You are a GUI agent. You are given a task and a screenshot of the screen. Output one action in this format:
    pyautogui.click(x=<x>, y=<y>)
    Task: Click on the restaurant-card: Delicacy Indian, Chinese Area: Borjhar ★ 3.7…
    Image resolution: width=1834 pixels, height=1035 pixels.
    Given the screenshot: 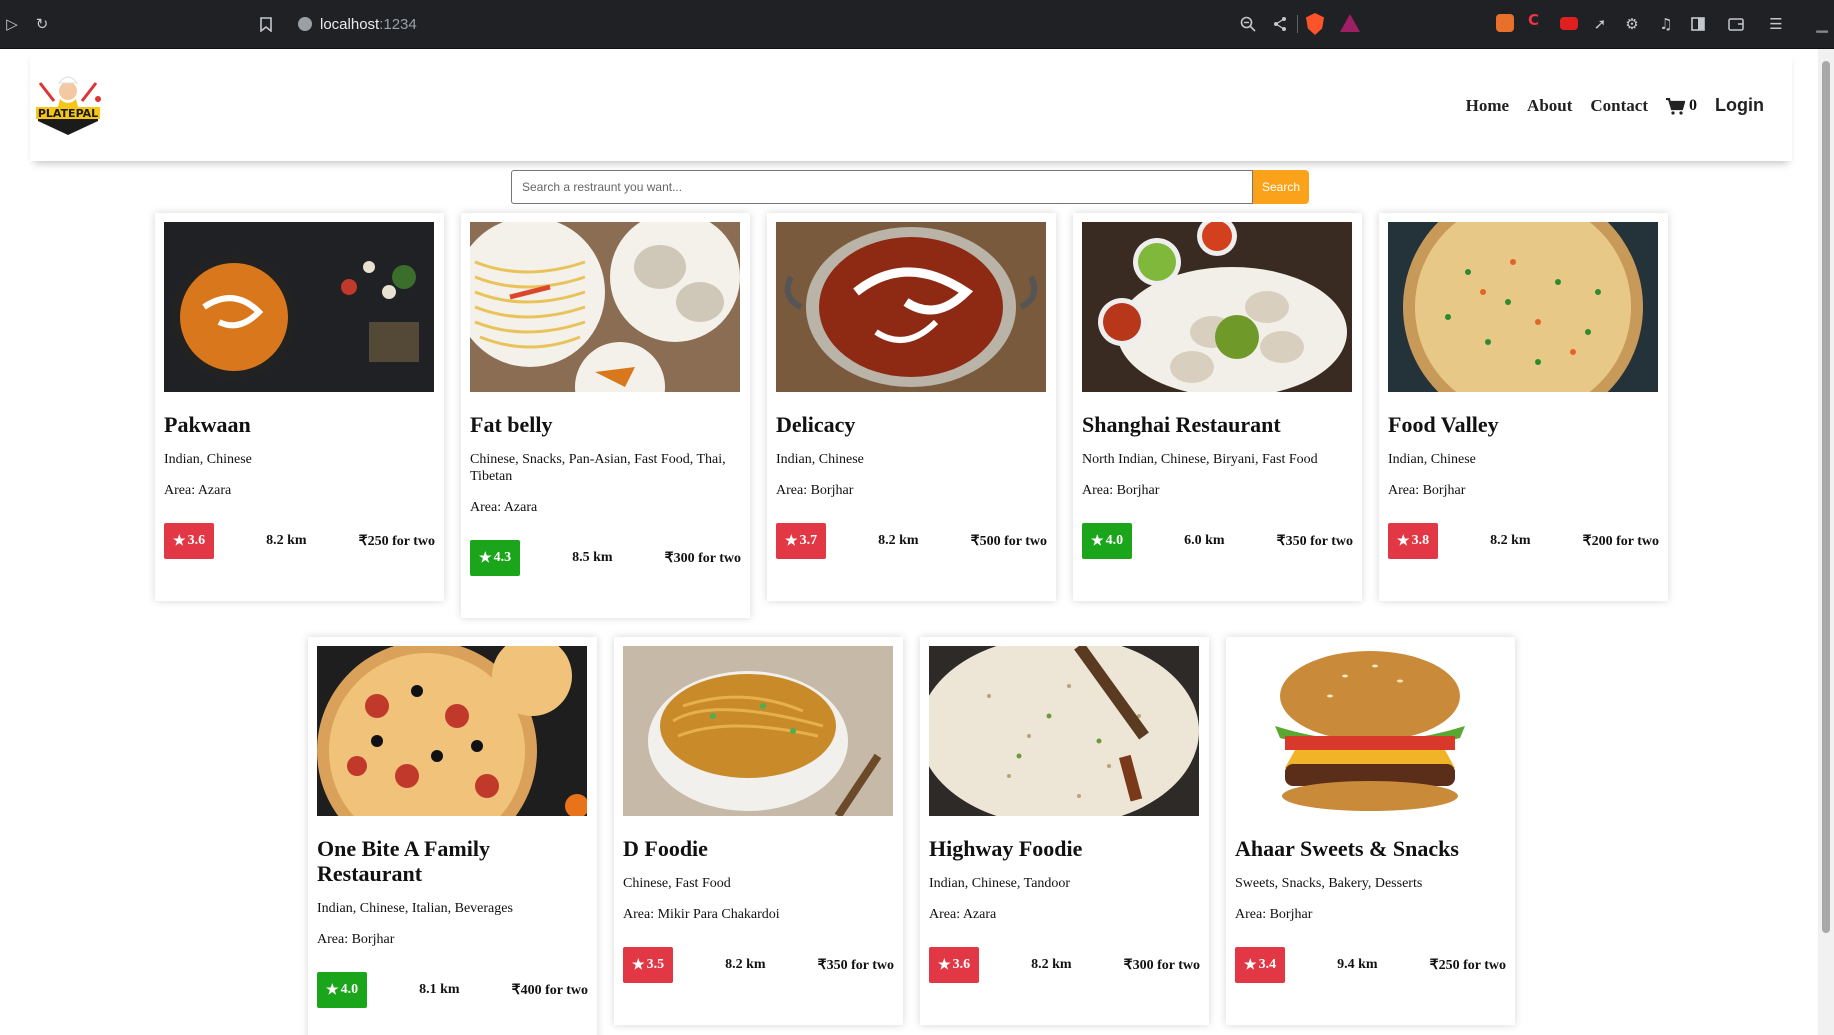 What is the action you would take?
    pyautogui.click(x=911, y=407)
    